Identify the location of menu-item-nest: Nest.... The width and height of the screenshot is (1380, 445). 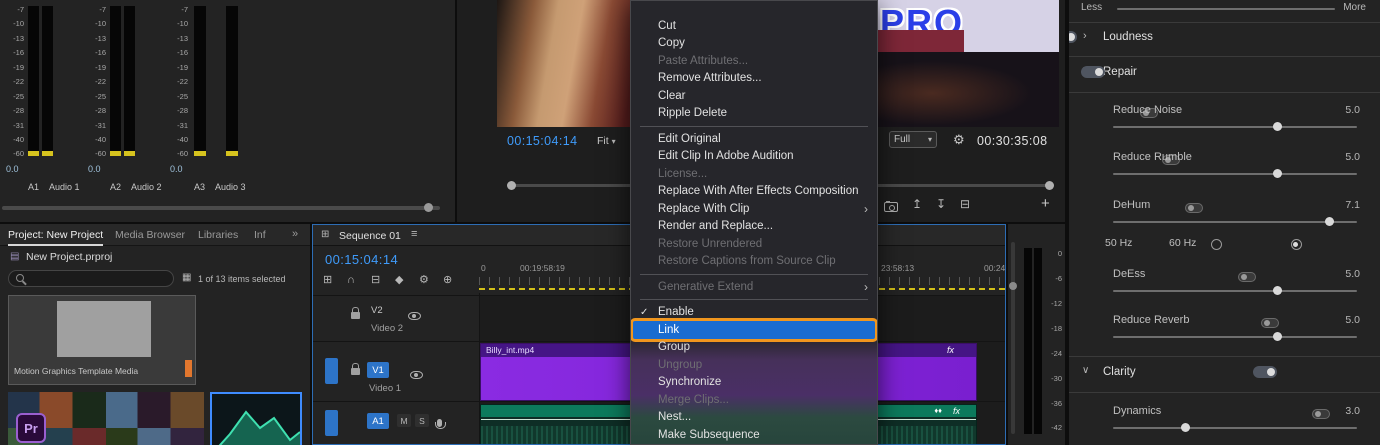
(754, 418).